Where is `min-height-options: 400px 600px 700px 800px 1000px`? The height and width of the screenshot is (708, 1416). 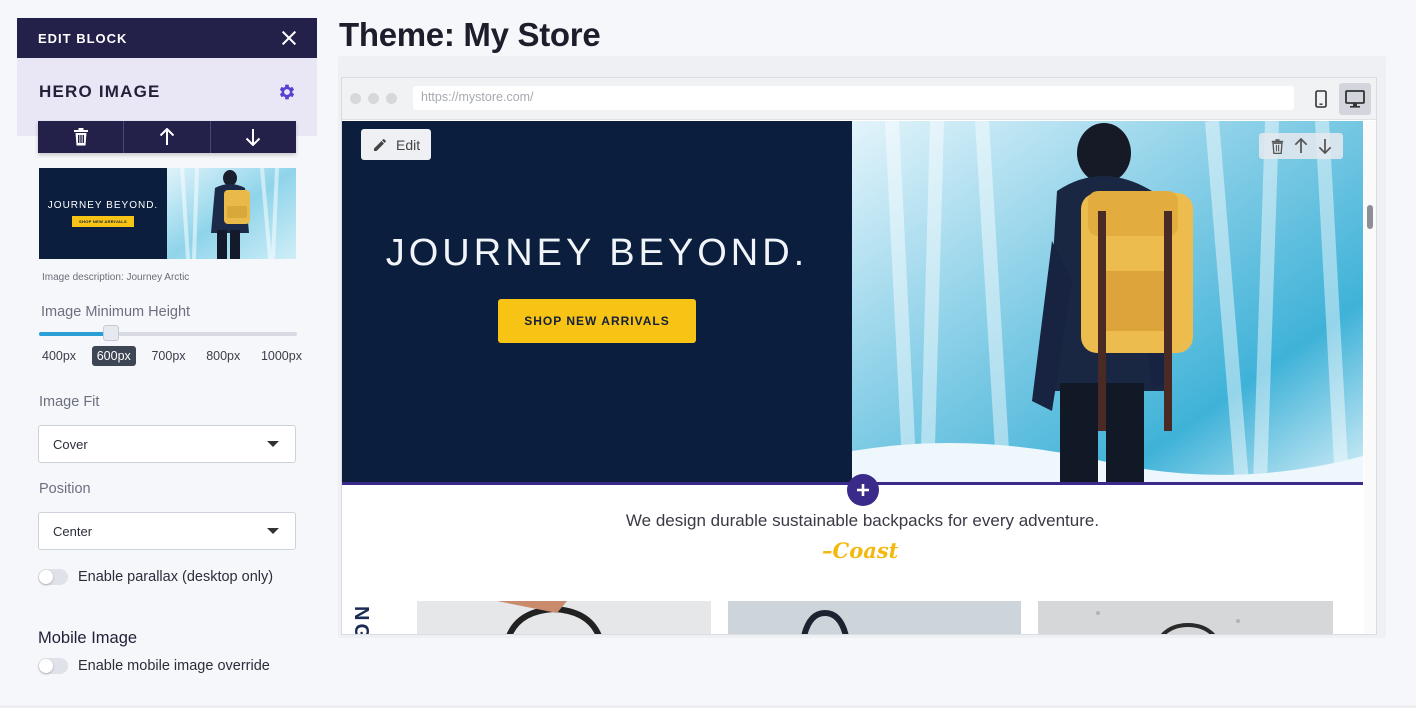
min-height-options: 400px 600px 700px 800px 1000px is located at coordinates (172, 356).